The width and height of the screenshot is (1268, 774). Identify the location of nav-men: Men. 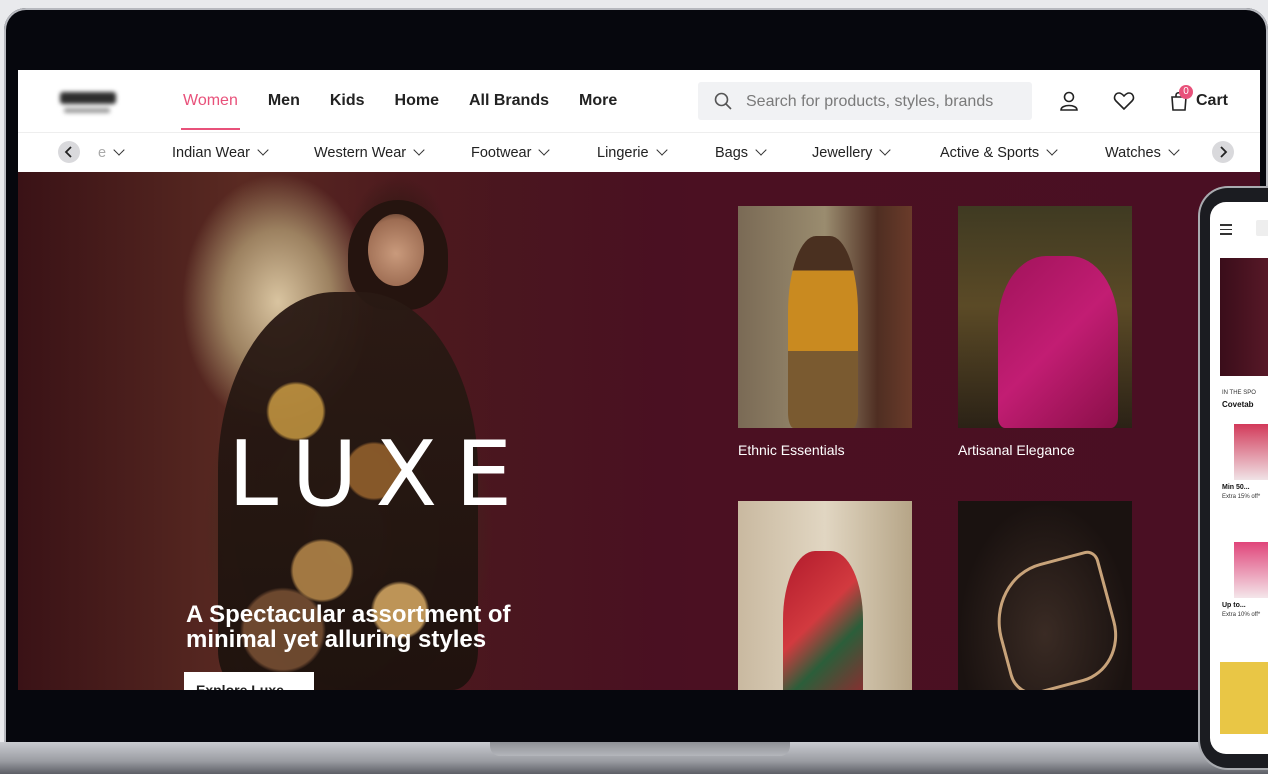
(284, 101).